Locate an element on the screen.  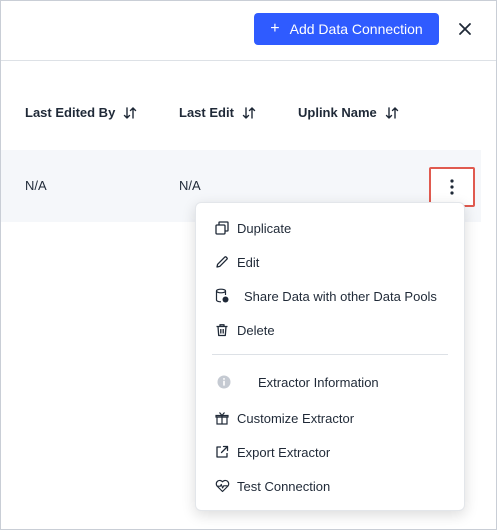
trash-icon is located at coordinates (222, 330).